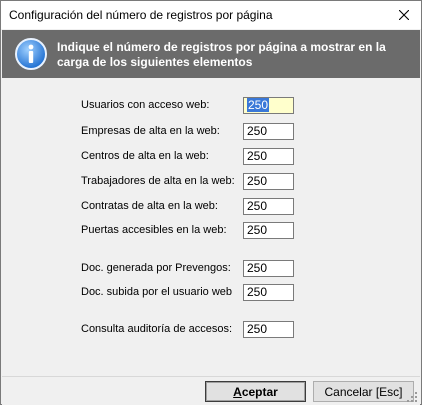 This screenshot has height=405, width=422. What do you see at coordinates (154, 230) in the screenshot?
I see `label-puertas: Puertas accesibles en la web:` at bounding box center [154, 230].